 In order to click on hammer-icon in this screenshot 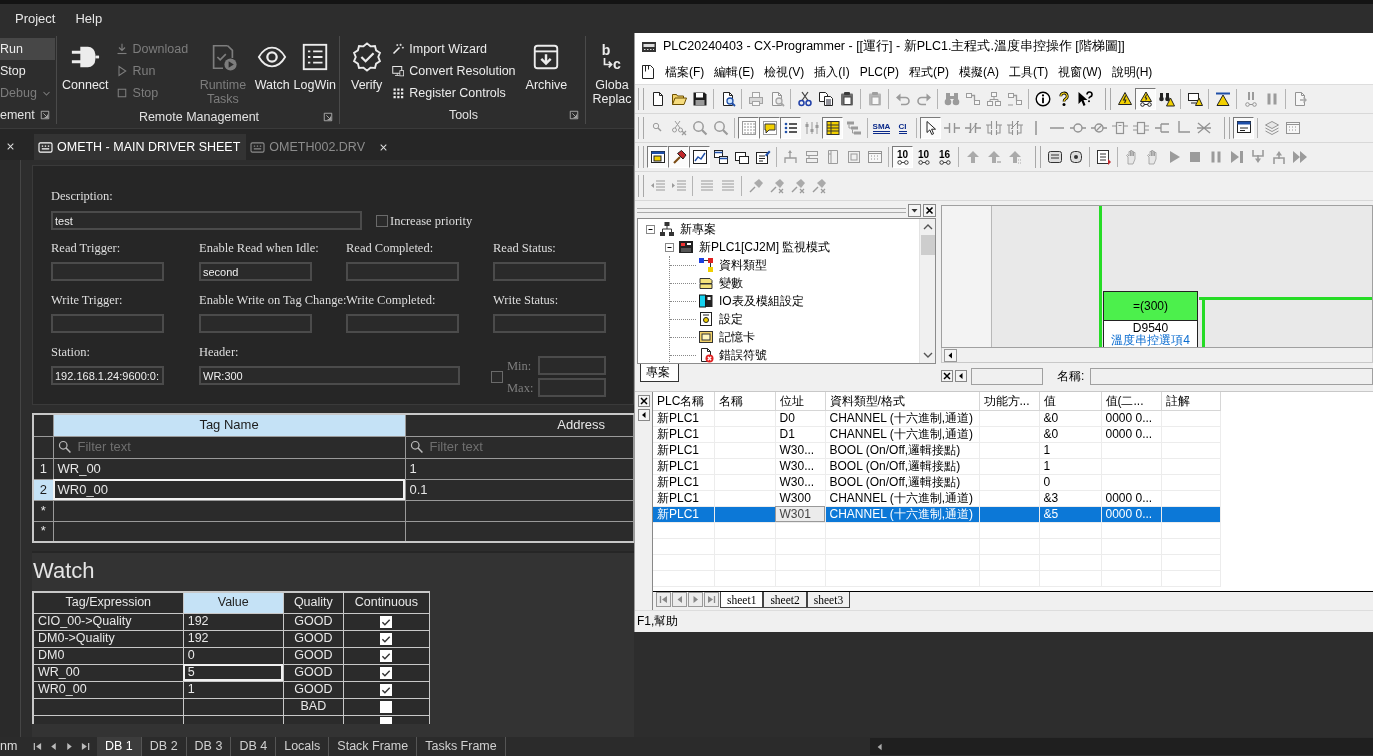, I will do `click(678, 157)`.